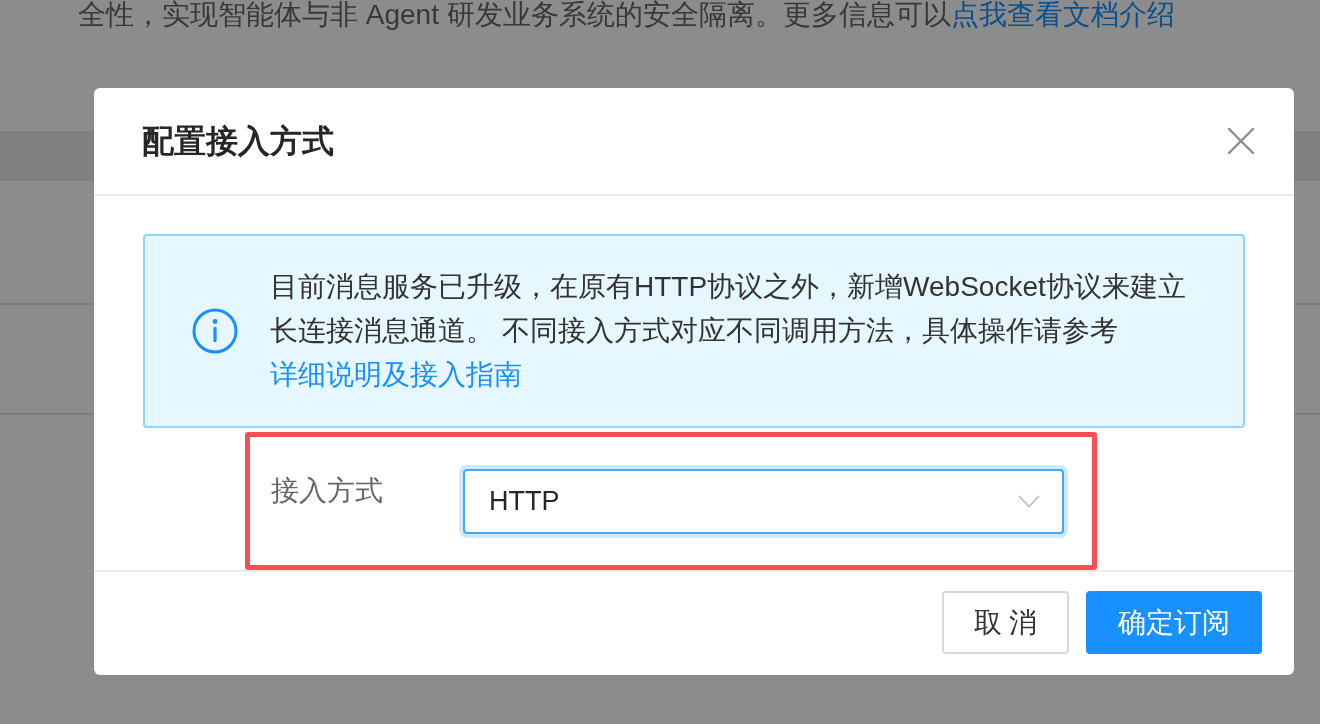 This screenshot has width=1320, height=724. What do you see at coordinates (1005, 622) in the screenshot?
I see `cancel-button: 取 消` at bounding box center [1005, 622].